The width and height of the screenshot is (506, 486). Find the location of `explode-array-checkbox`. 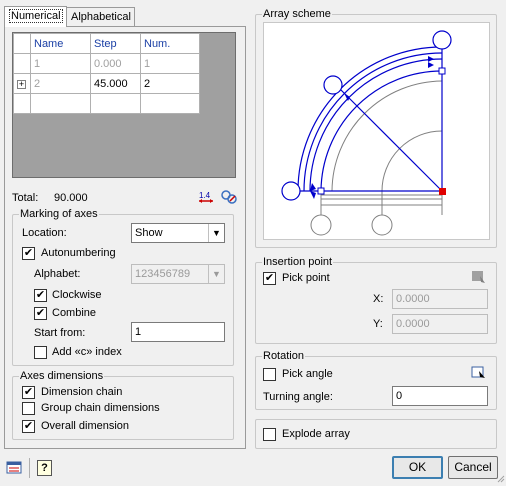

explode-array-checkbox is located at coordinates (269, 434).